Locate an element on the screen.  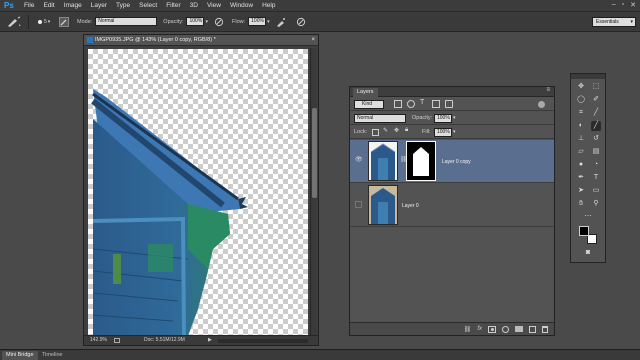
blur-tool-icon: ● is located at coordinates (581, 165).